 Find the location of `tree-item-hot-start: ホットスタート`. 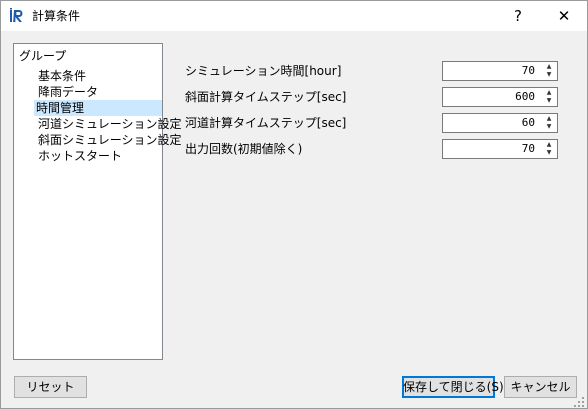

tree-item-hot-start: ホットスタート is located at coordinates (79, 156).